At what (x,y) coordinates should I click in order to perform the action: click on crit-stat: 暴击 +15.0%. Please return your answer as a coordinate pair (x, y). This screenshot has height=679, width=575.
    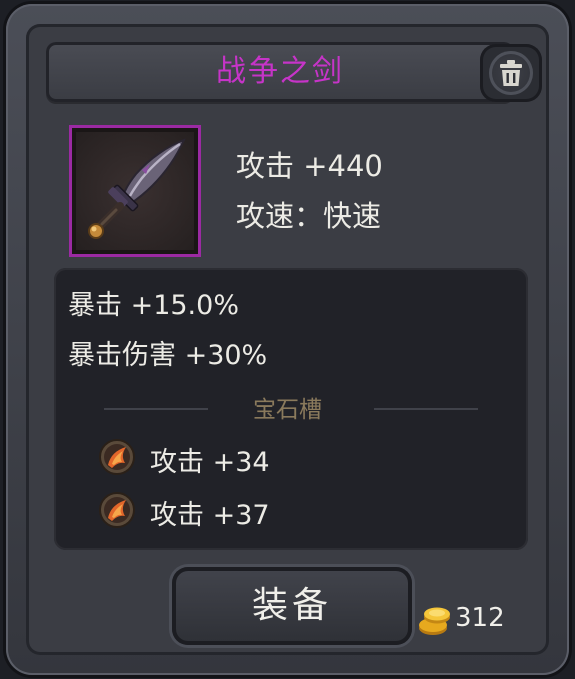
    Looking at the image, I should click on (153, 305).